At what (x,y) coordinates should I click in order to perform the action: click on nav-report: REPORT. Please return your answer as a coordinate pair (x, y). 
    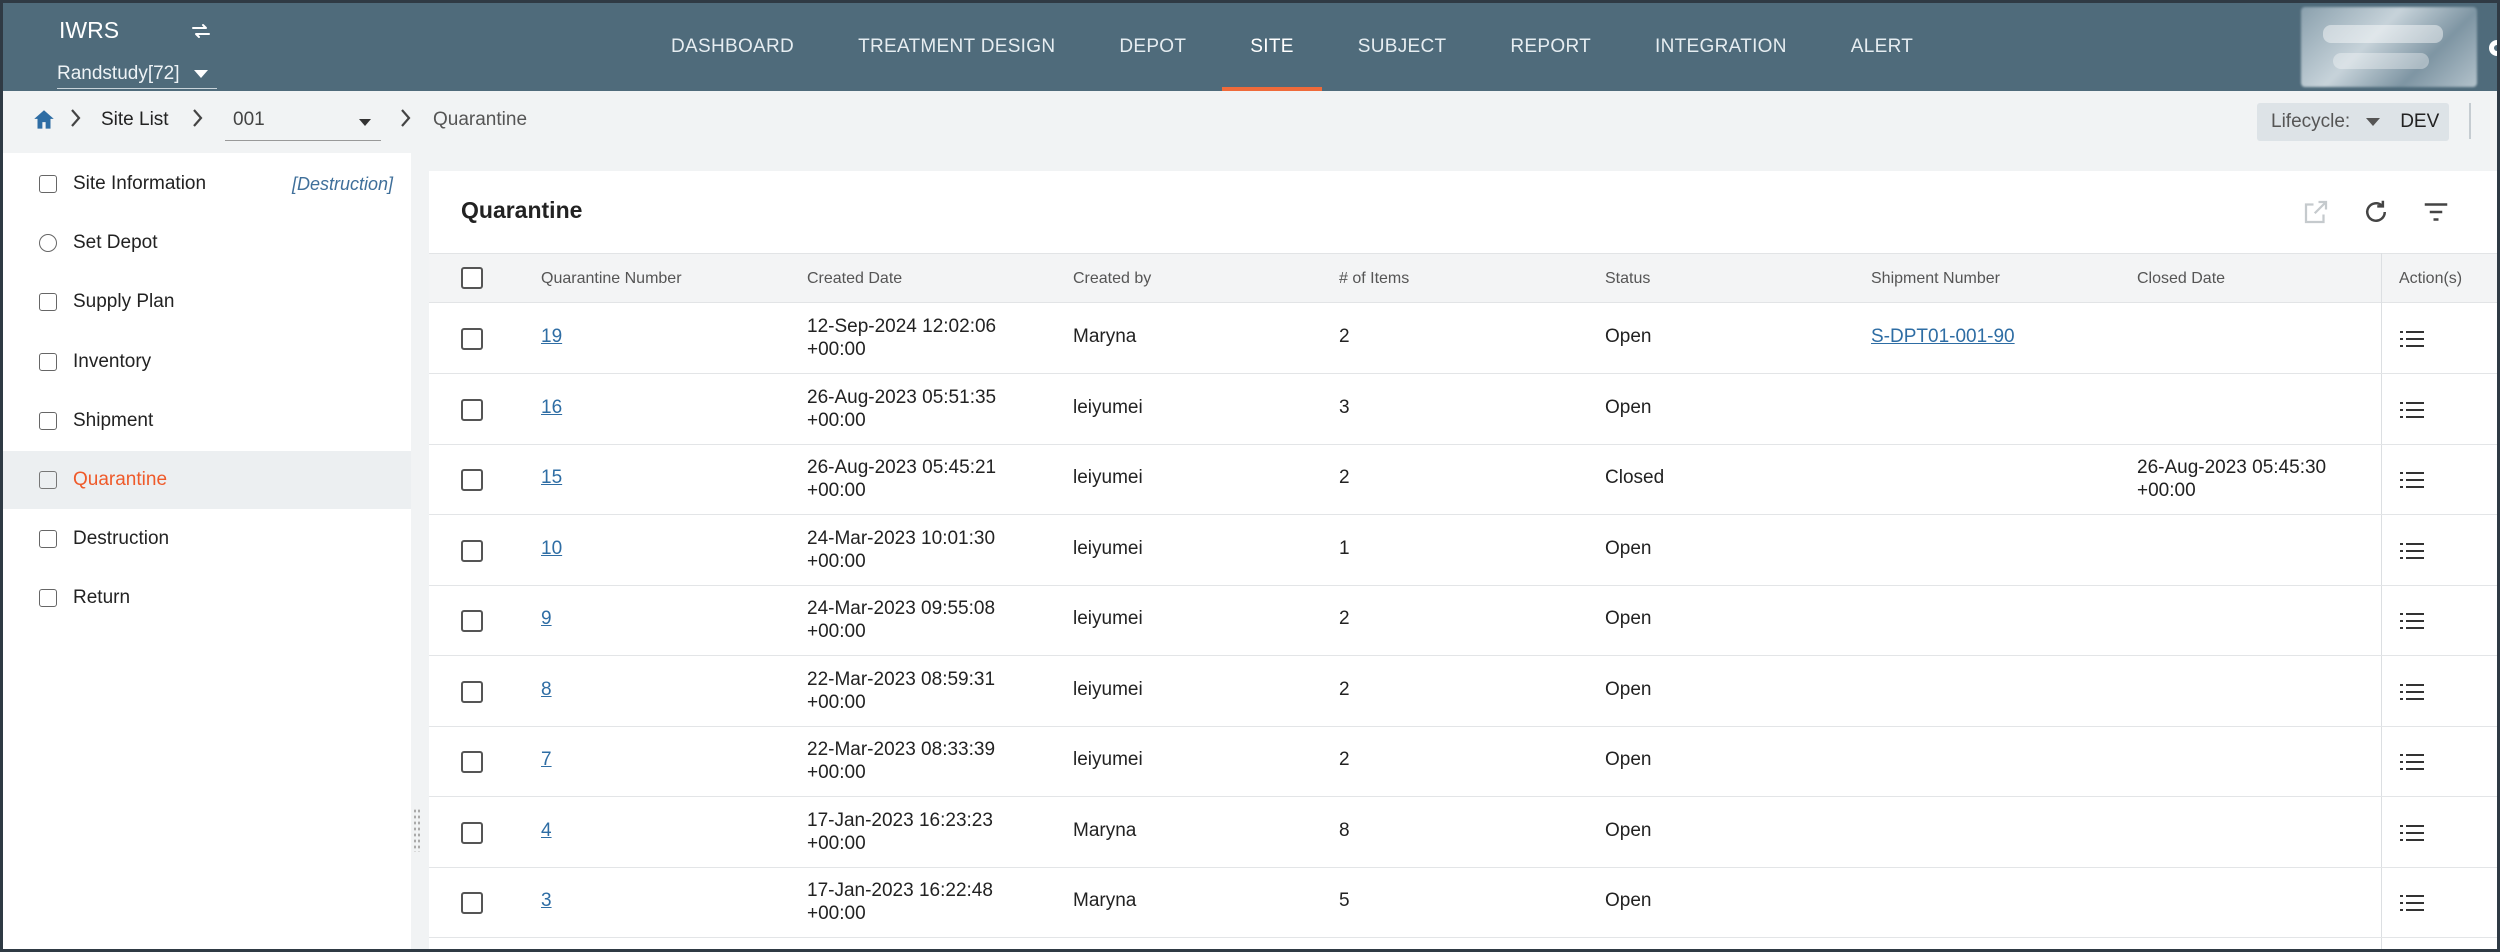
    Looking at the image, I should click on (1550, 47).